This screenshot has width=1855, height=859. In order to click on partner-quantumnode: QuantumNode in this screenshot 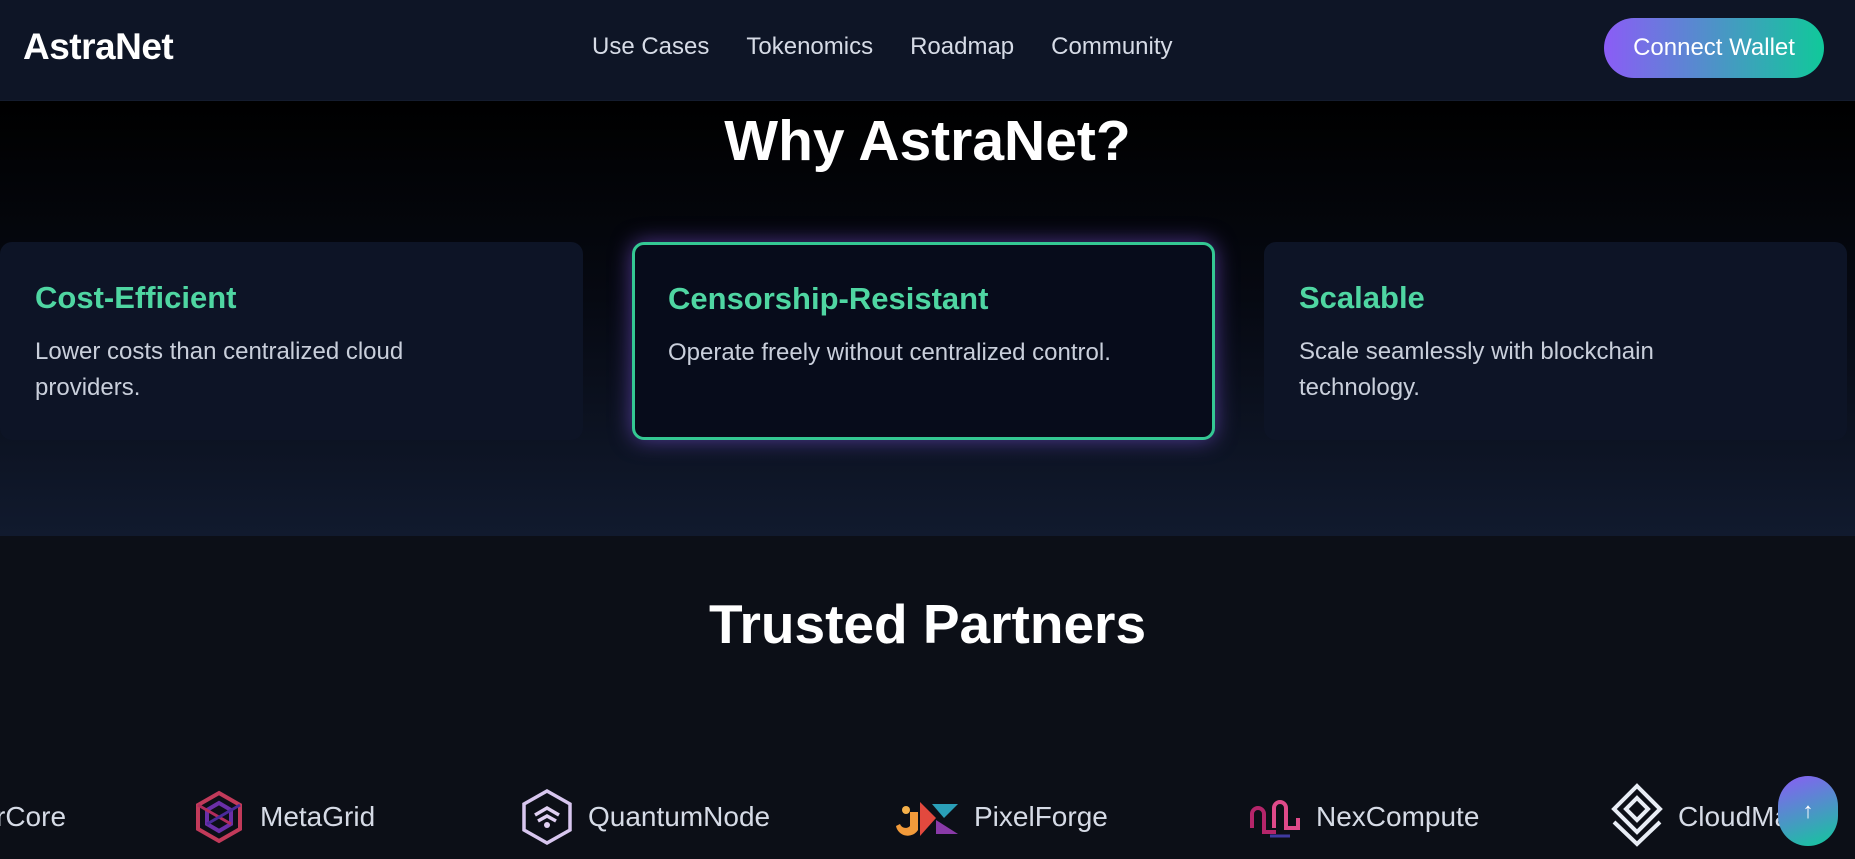, I will do `click(644, 817)`.